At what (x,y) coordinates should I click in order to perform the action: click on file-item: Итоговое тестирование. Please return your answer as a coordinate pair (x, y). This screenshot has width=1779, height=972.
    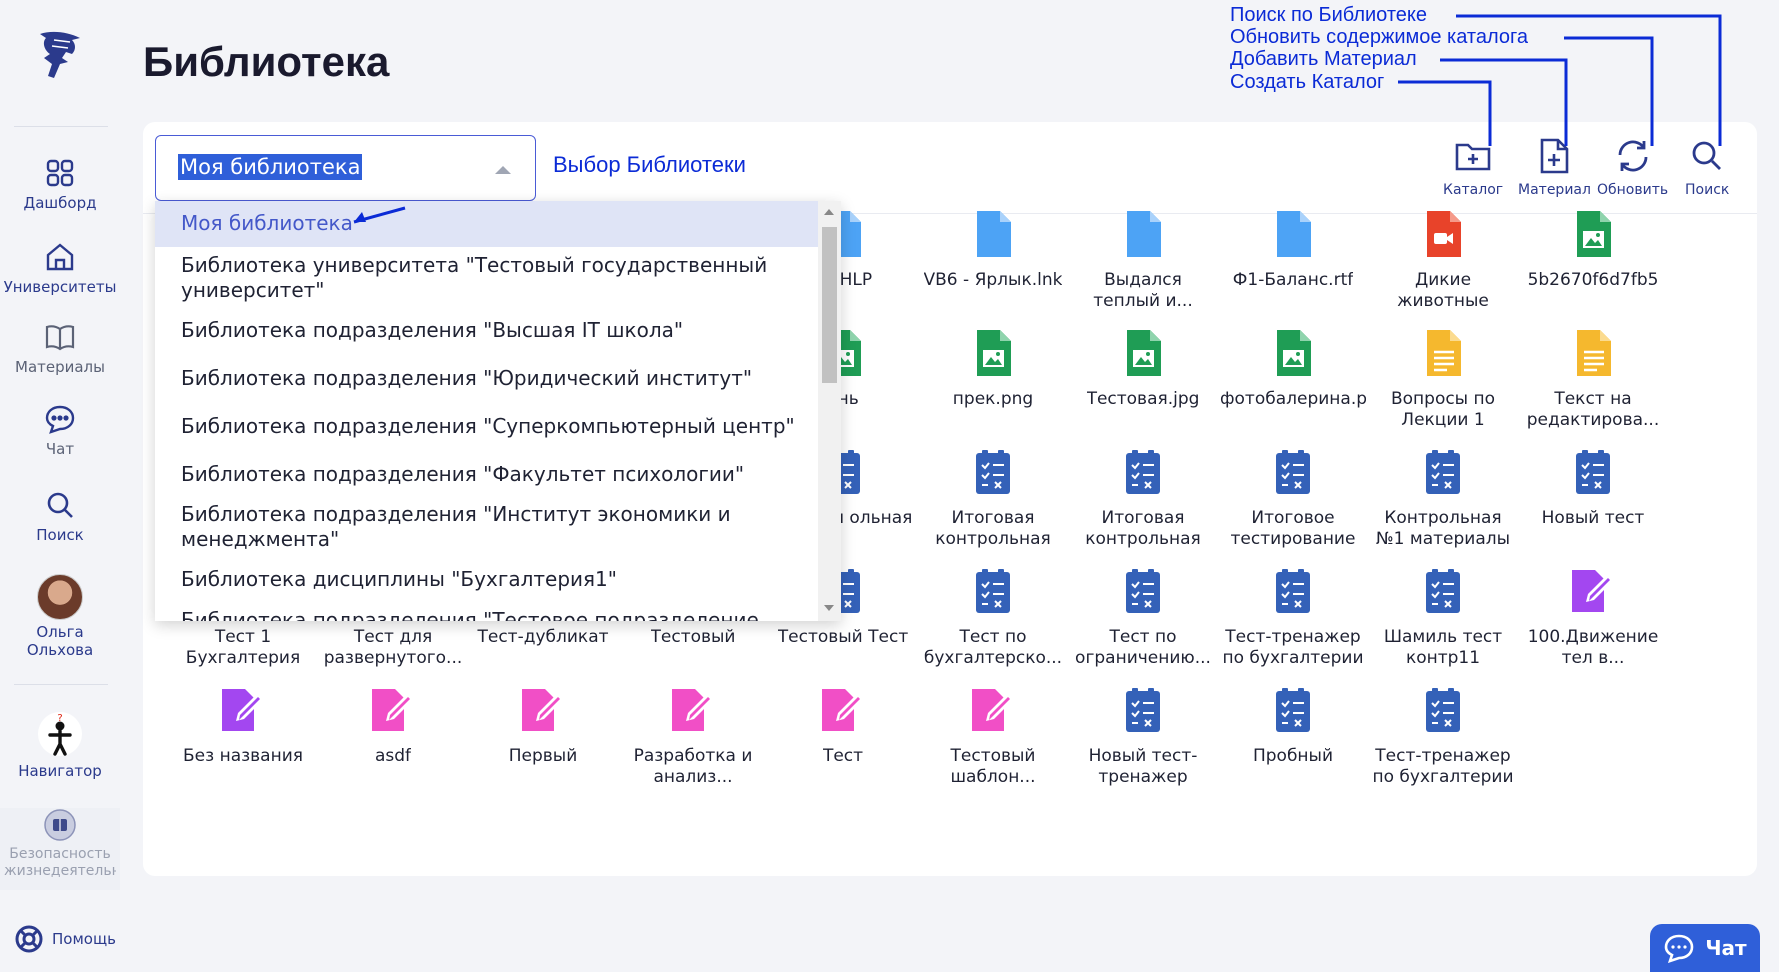
    Looking at the image, I should click on (1293, 497).